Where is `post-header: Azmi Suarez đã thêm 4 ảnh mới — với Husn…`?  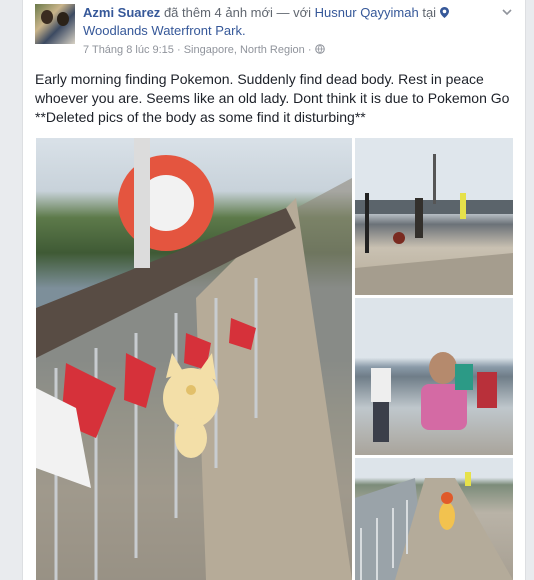
post-header: Azmi Suarez đã thêm 4 ảnh mới — với Husn… is located at coordinates (288, 22).